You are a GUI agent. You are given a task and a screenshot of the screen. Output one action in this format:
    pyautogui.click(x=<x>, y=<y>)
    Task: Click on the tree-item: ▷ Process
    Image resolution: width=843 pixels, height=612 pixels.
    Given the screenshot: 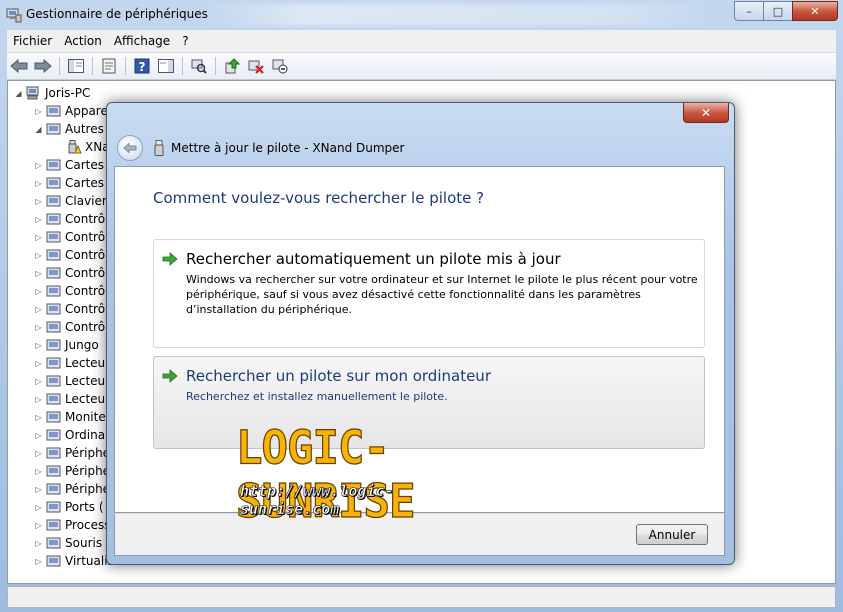 What is the action you would take?
    pyautogui.click(x=72, y=525)
    